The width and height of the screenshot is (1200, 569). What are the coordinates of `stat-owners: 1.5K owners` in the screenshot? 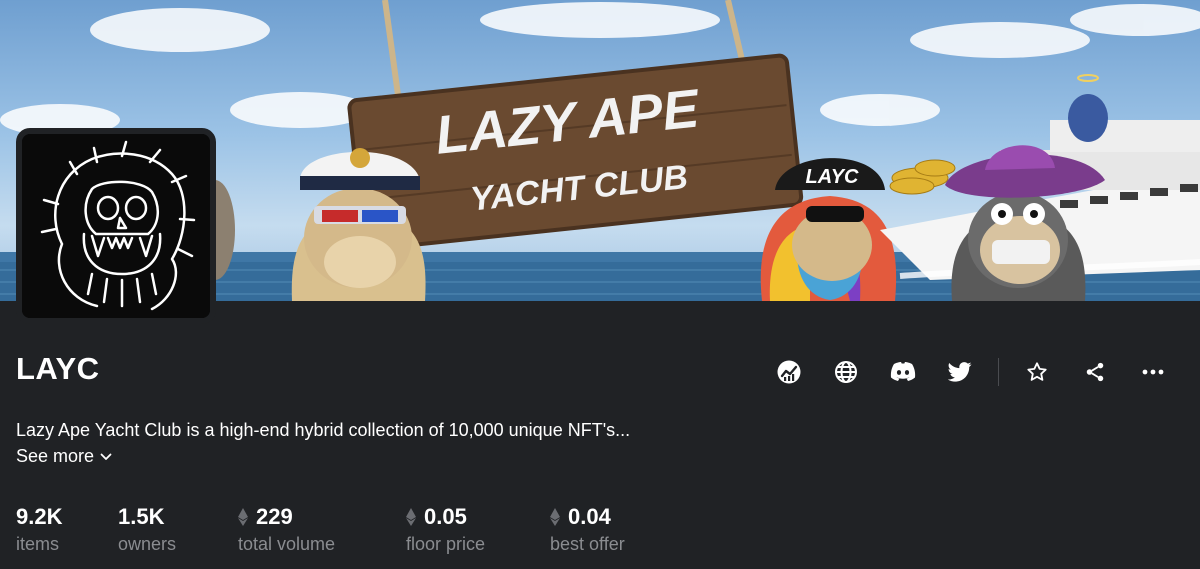 It's located at (147, 529).